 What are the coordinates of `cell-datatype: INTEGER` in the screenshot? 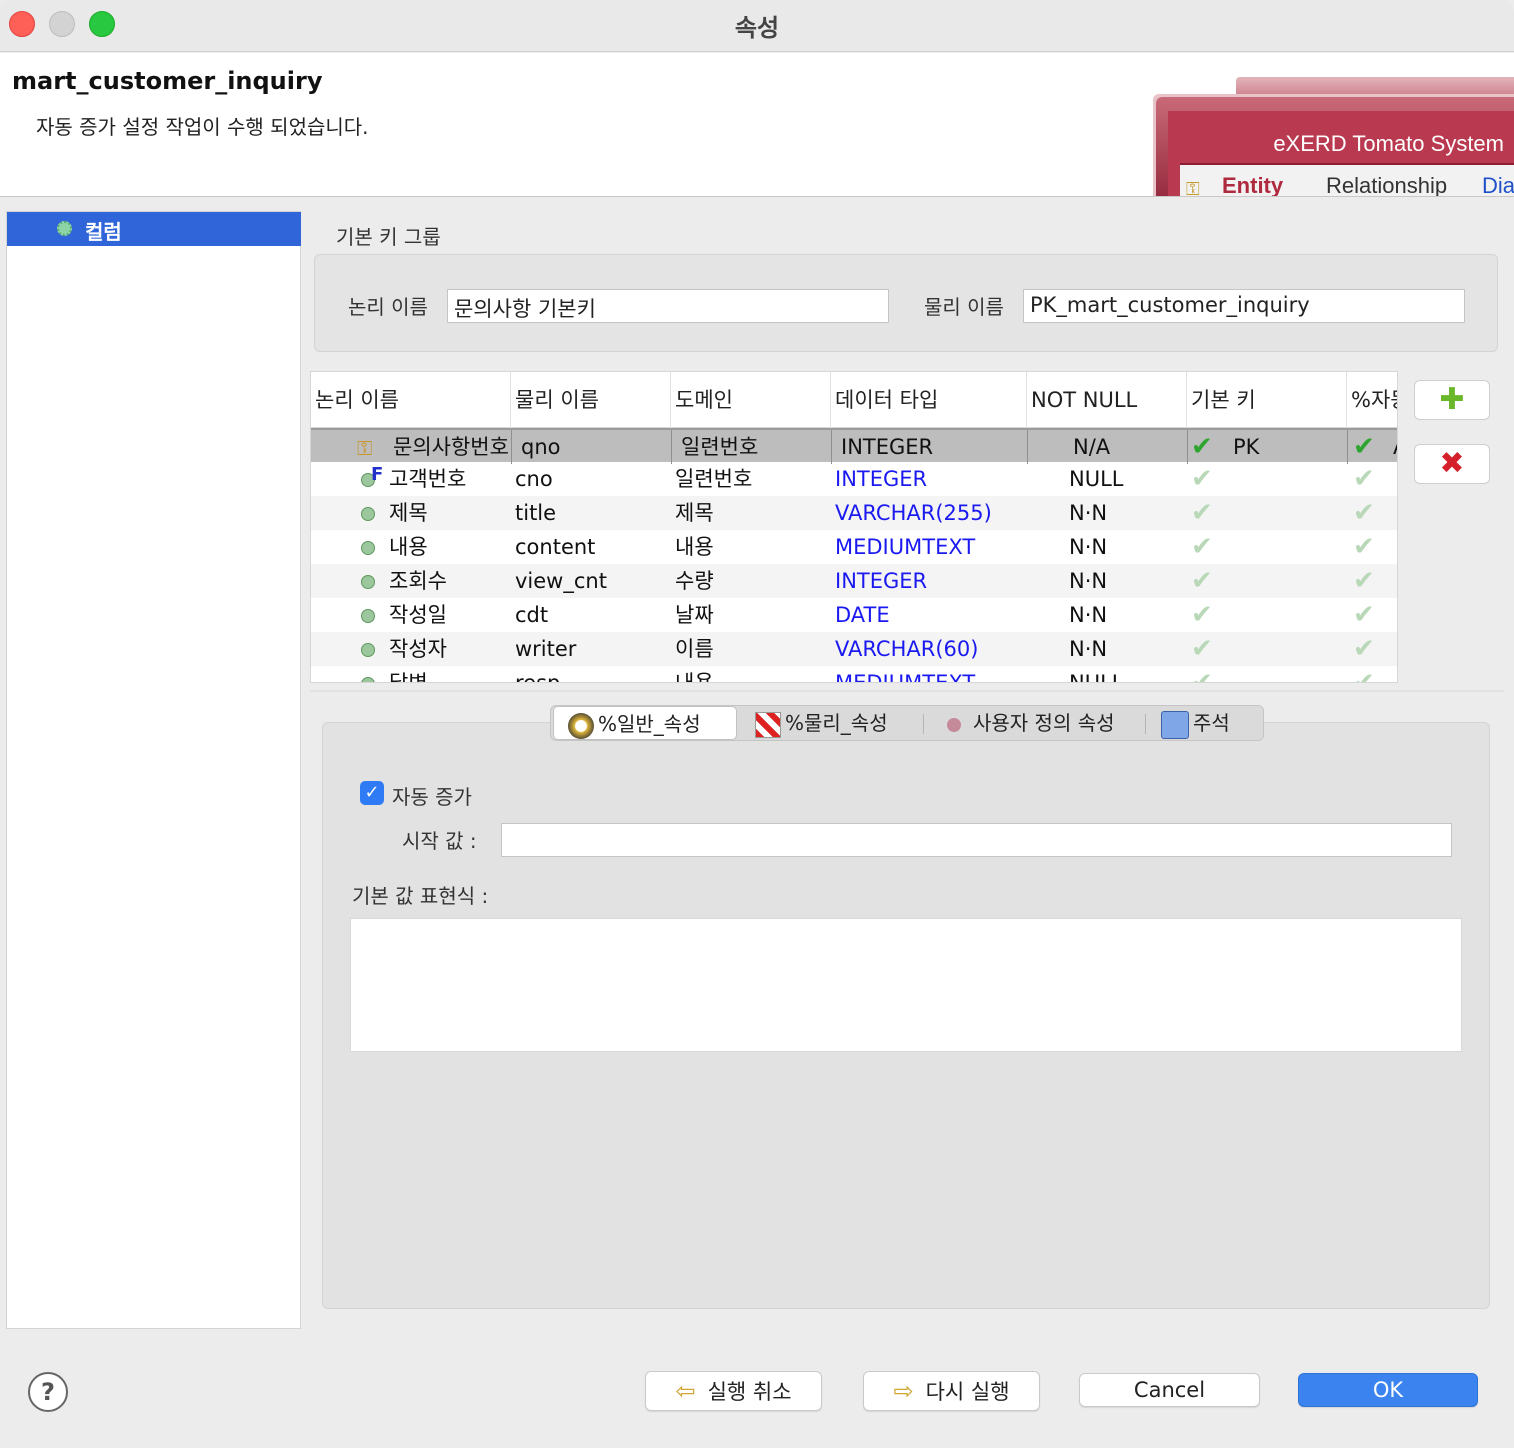 It's located at (881, 479).